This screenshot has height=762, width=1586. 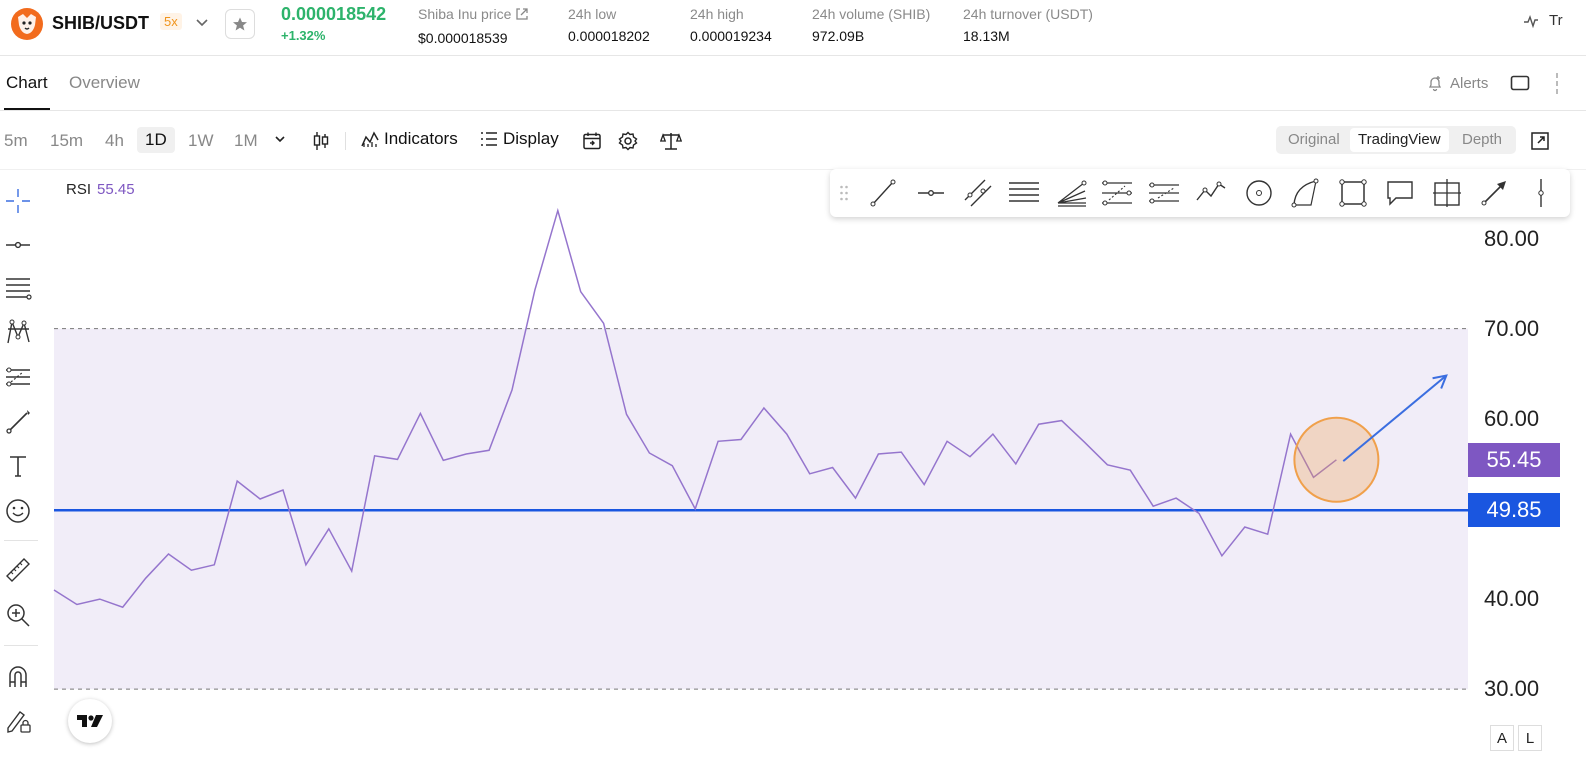 What do you see at coordinates (1314, 139) in the screenshot?
I see `view-original: Original` at bounding box center [1314, 139].